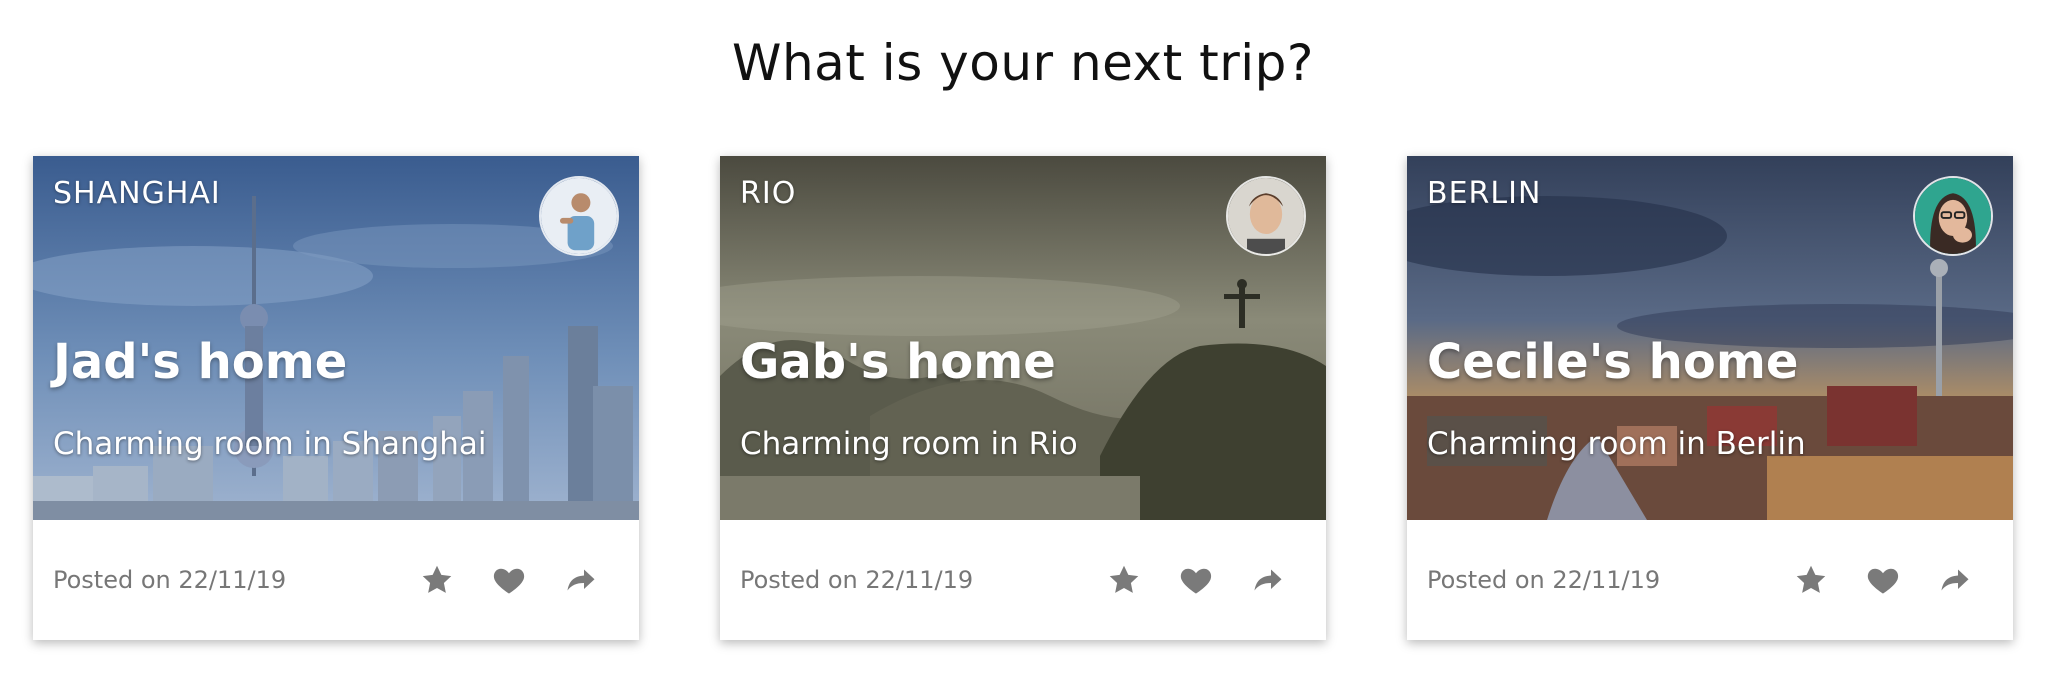 The width and height of the screenshot is (2046, 684). I want to click on card-city-label: RIO, so click(768, 193).